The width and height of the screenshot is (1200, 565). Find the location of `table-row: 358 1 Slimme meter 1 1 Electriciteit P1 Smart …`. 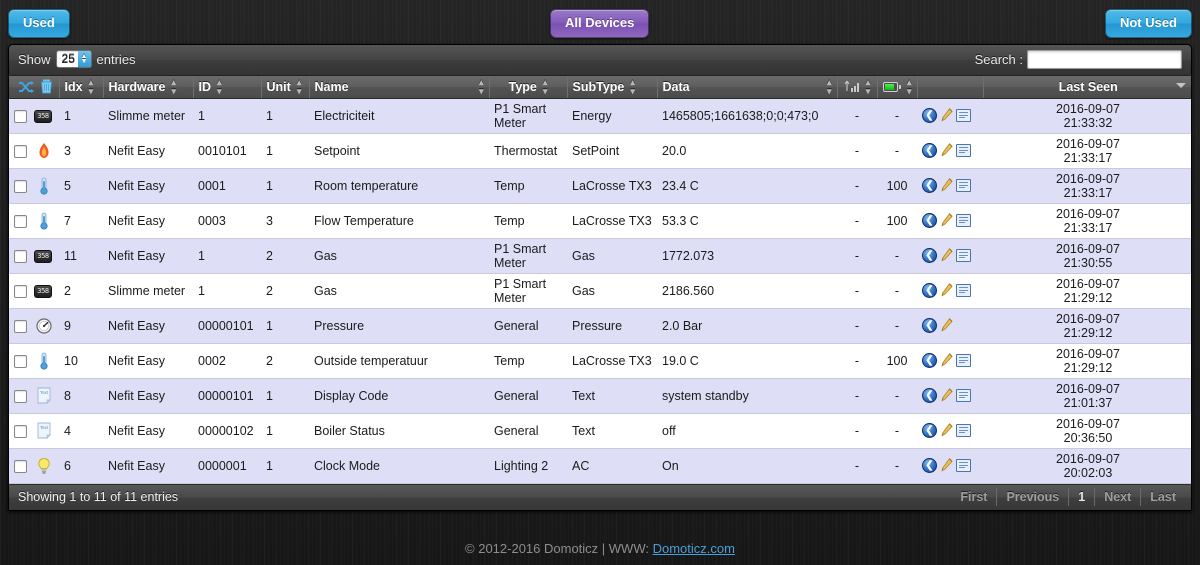

table-row: 358 1 Slimme meter 1 1 Electriciteit P1 Smart … is located at coordinates (600, 116).